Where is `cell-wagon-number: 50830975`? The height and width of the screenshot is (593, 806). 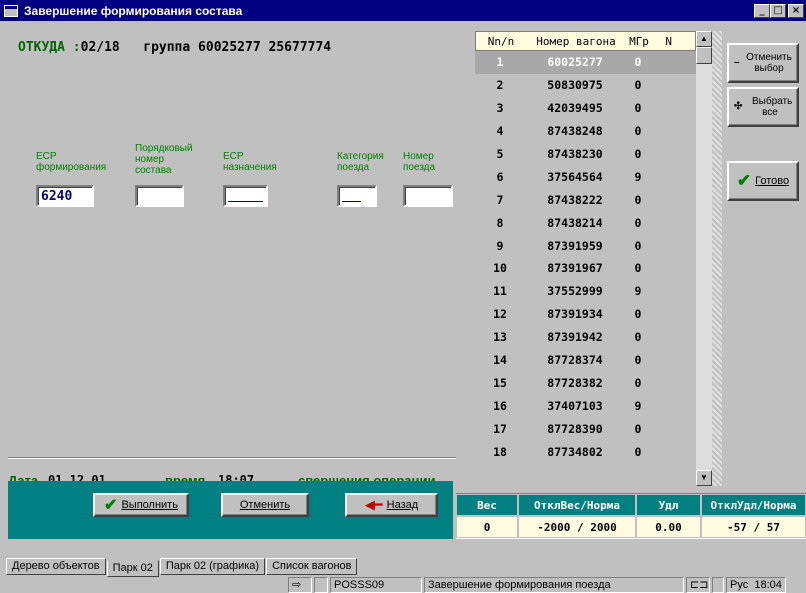 cell-wagon-number: 50830975 is located at coordinates (575, 85).